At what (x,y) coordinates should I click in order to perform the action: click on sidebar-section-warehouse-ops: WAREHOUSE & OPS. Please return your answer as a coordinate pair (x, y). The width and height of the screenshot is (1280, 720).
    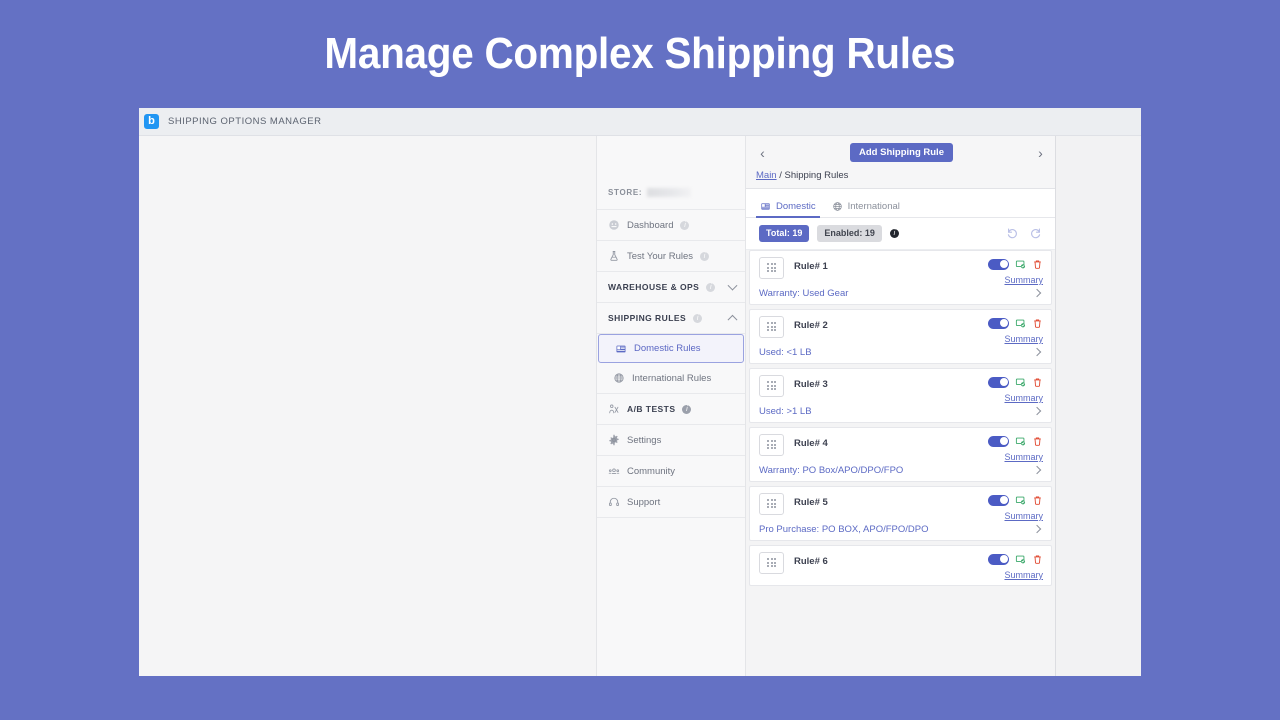
    Looking at the image, I should click on (671, 287).